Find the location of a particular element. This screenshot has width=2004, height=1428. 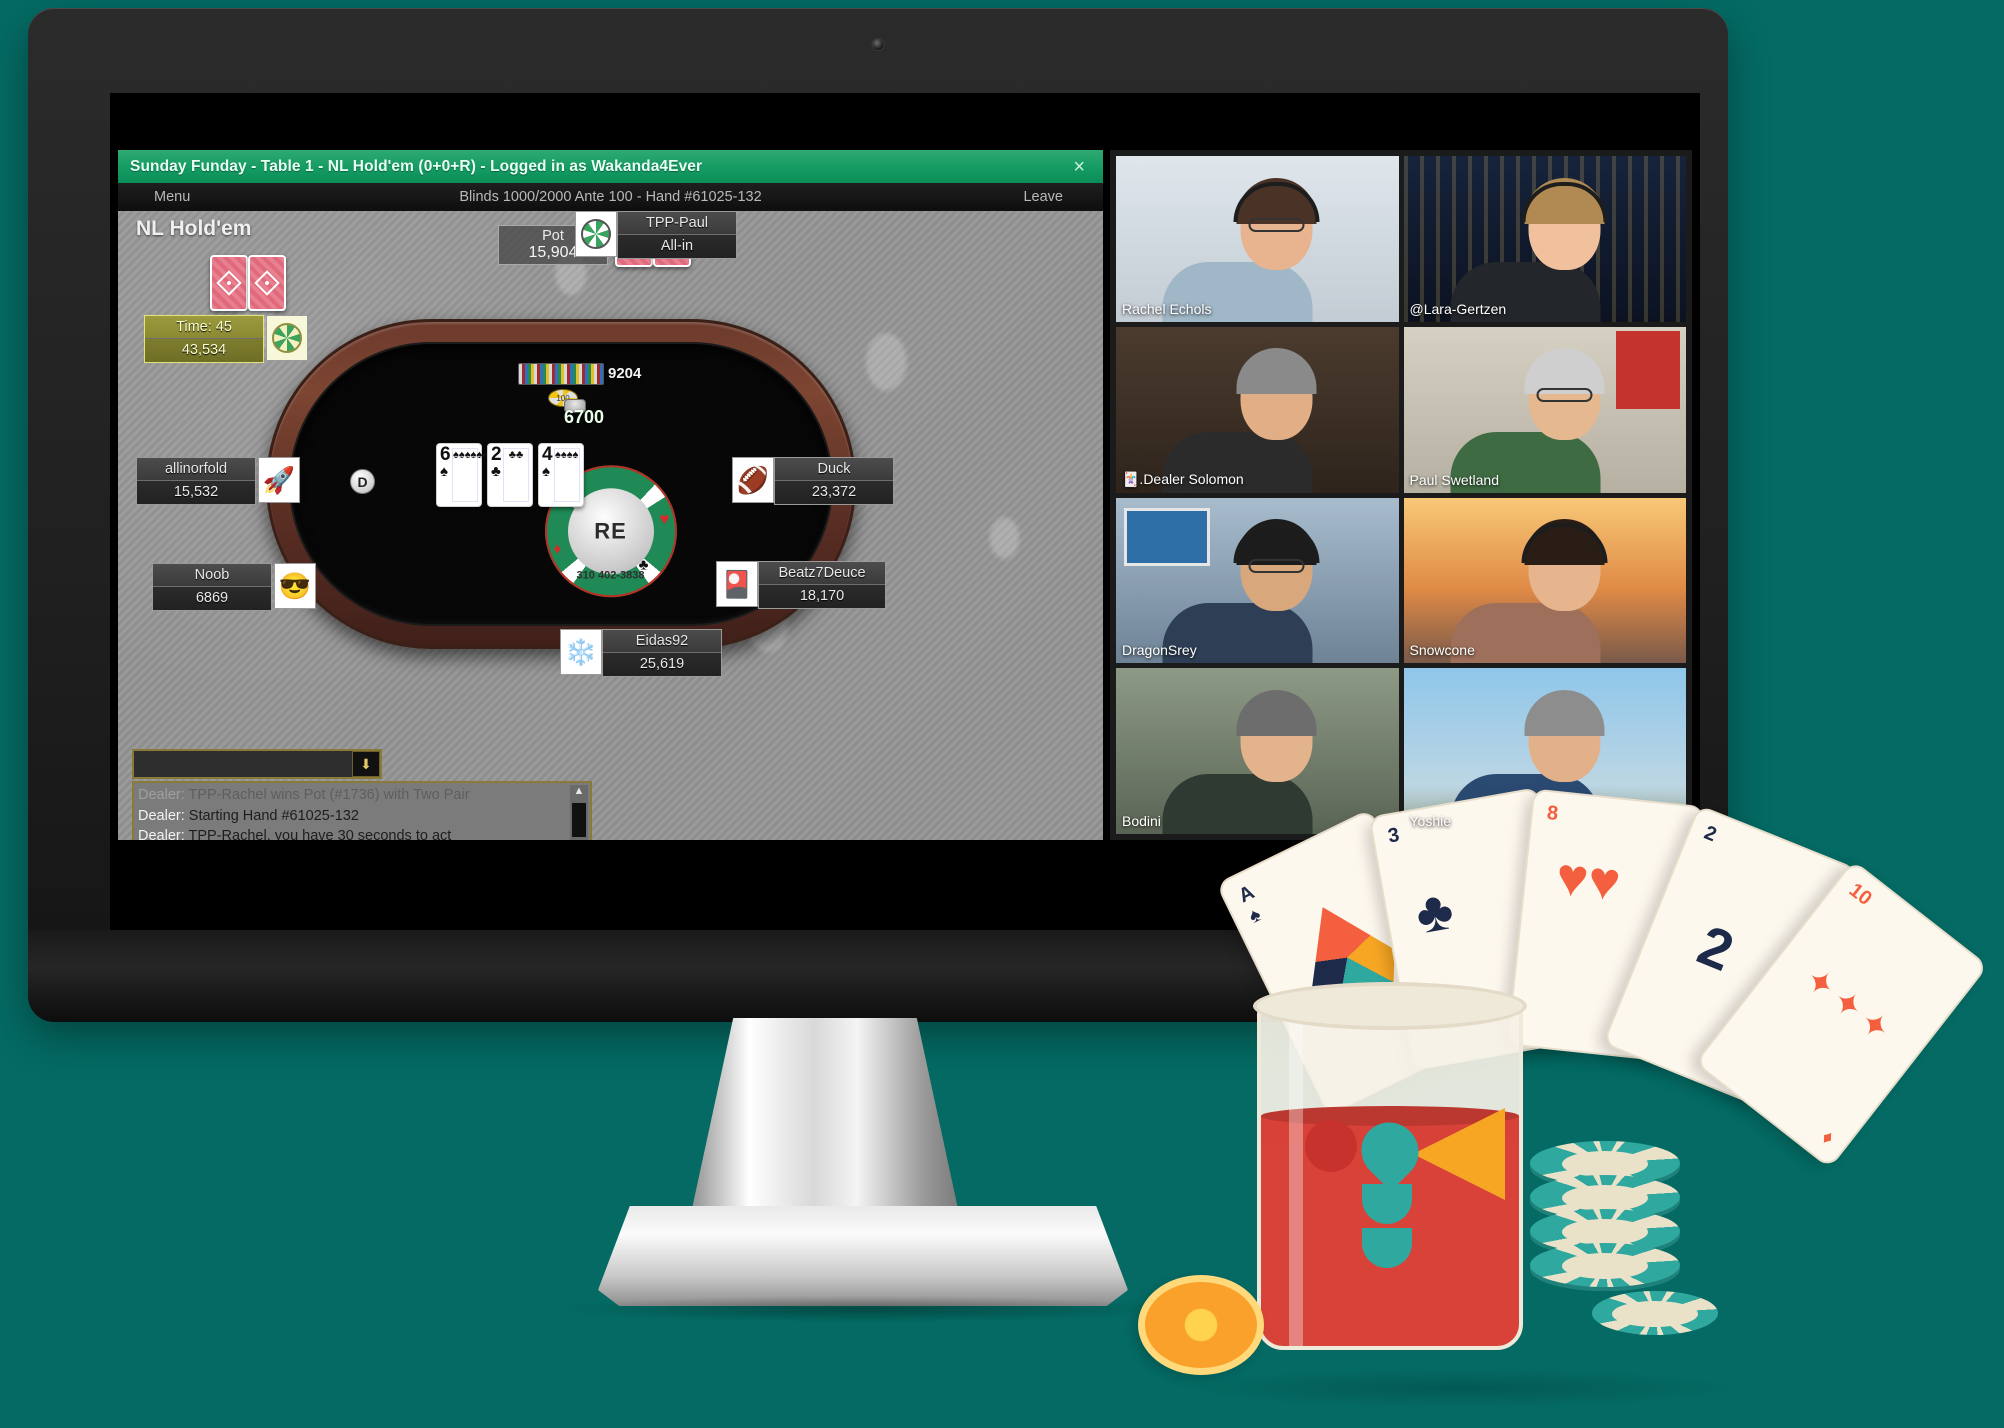

hero-bet-amount: 6700 is located at coordinates (584, 417).